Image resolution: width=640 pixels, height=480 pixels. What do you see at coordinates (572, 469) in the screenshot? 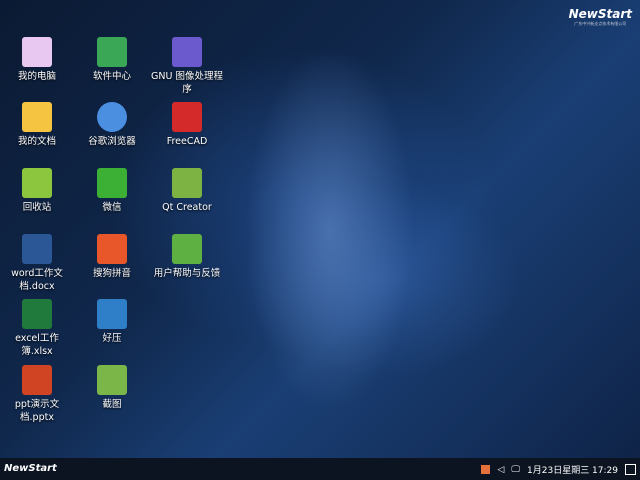
I see `clock: 1月23日星期三 17:29` at bounding box center [572, 469].